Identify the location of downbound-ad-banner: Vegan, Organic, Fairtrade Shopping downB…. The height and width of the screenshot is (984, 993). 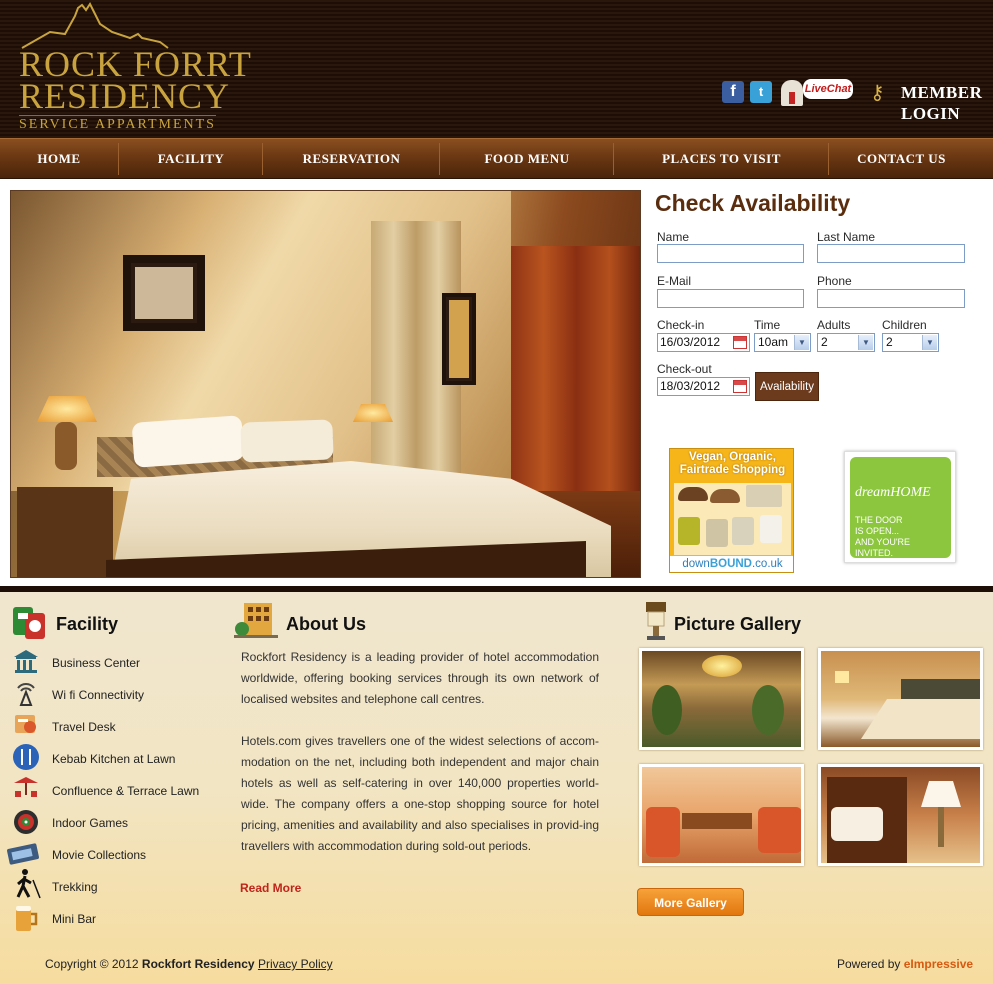
(731, 510).